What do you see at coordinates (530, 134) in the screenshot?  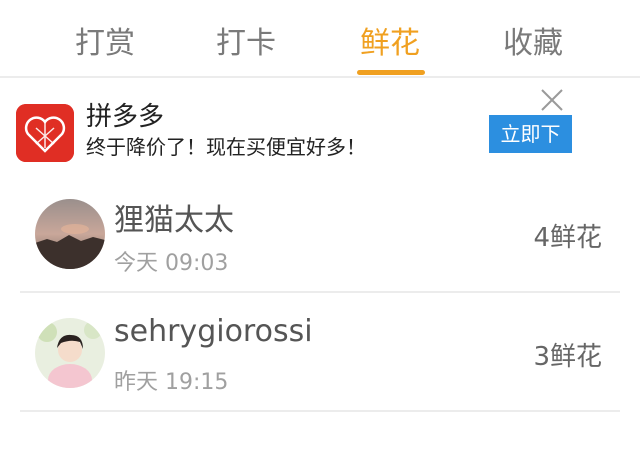 I see `ad-download-button: 立即下` at bounding box center [530, 134].